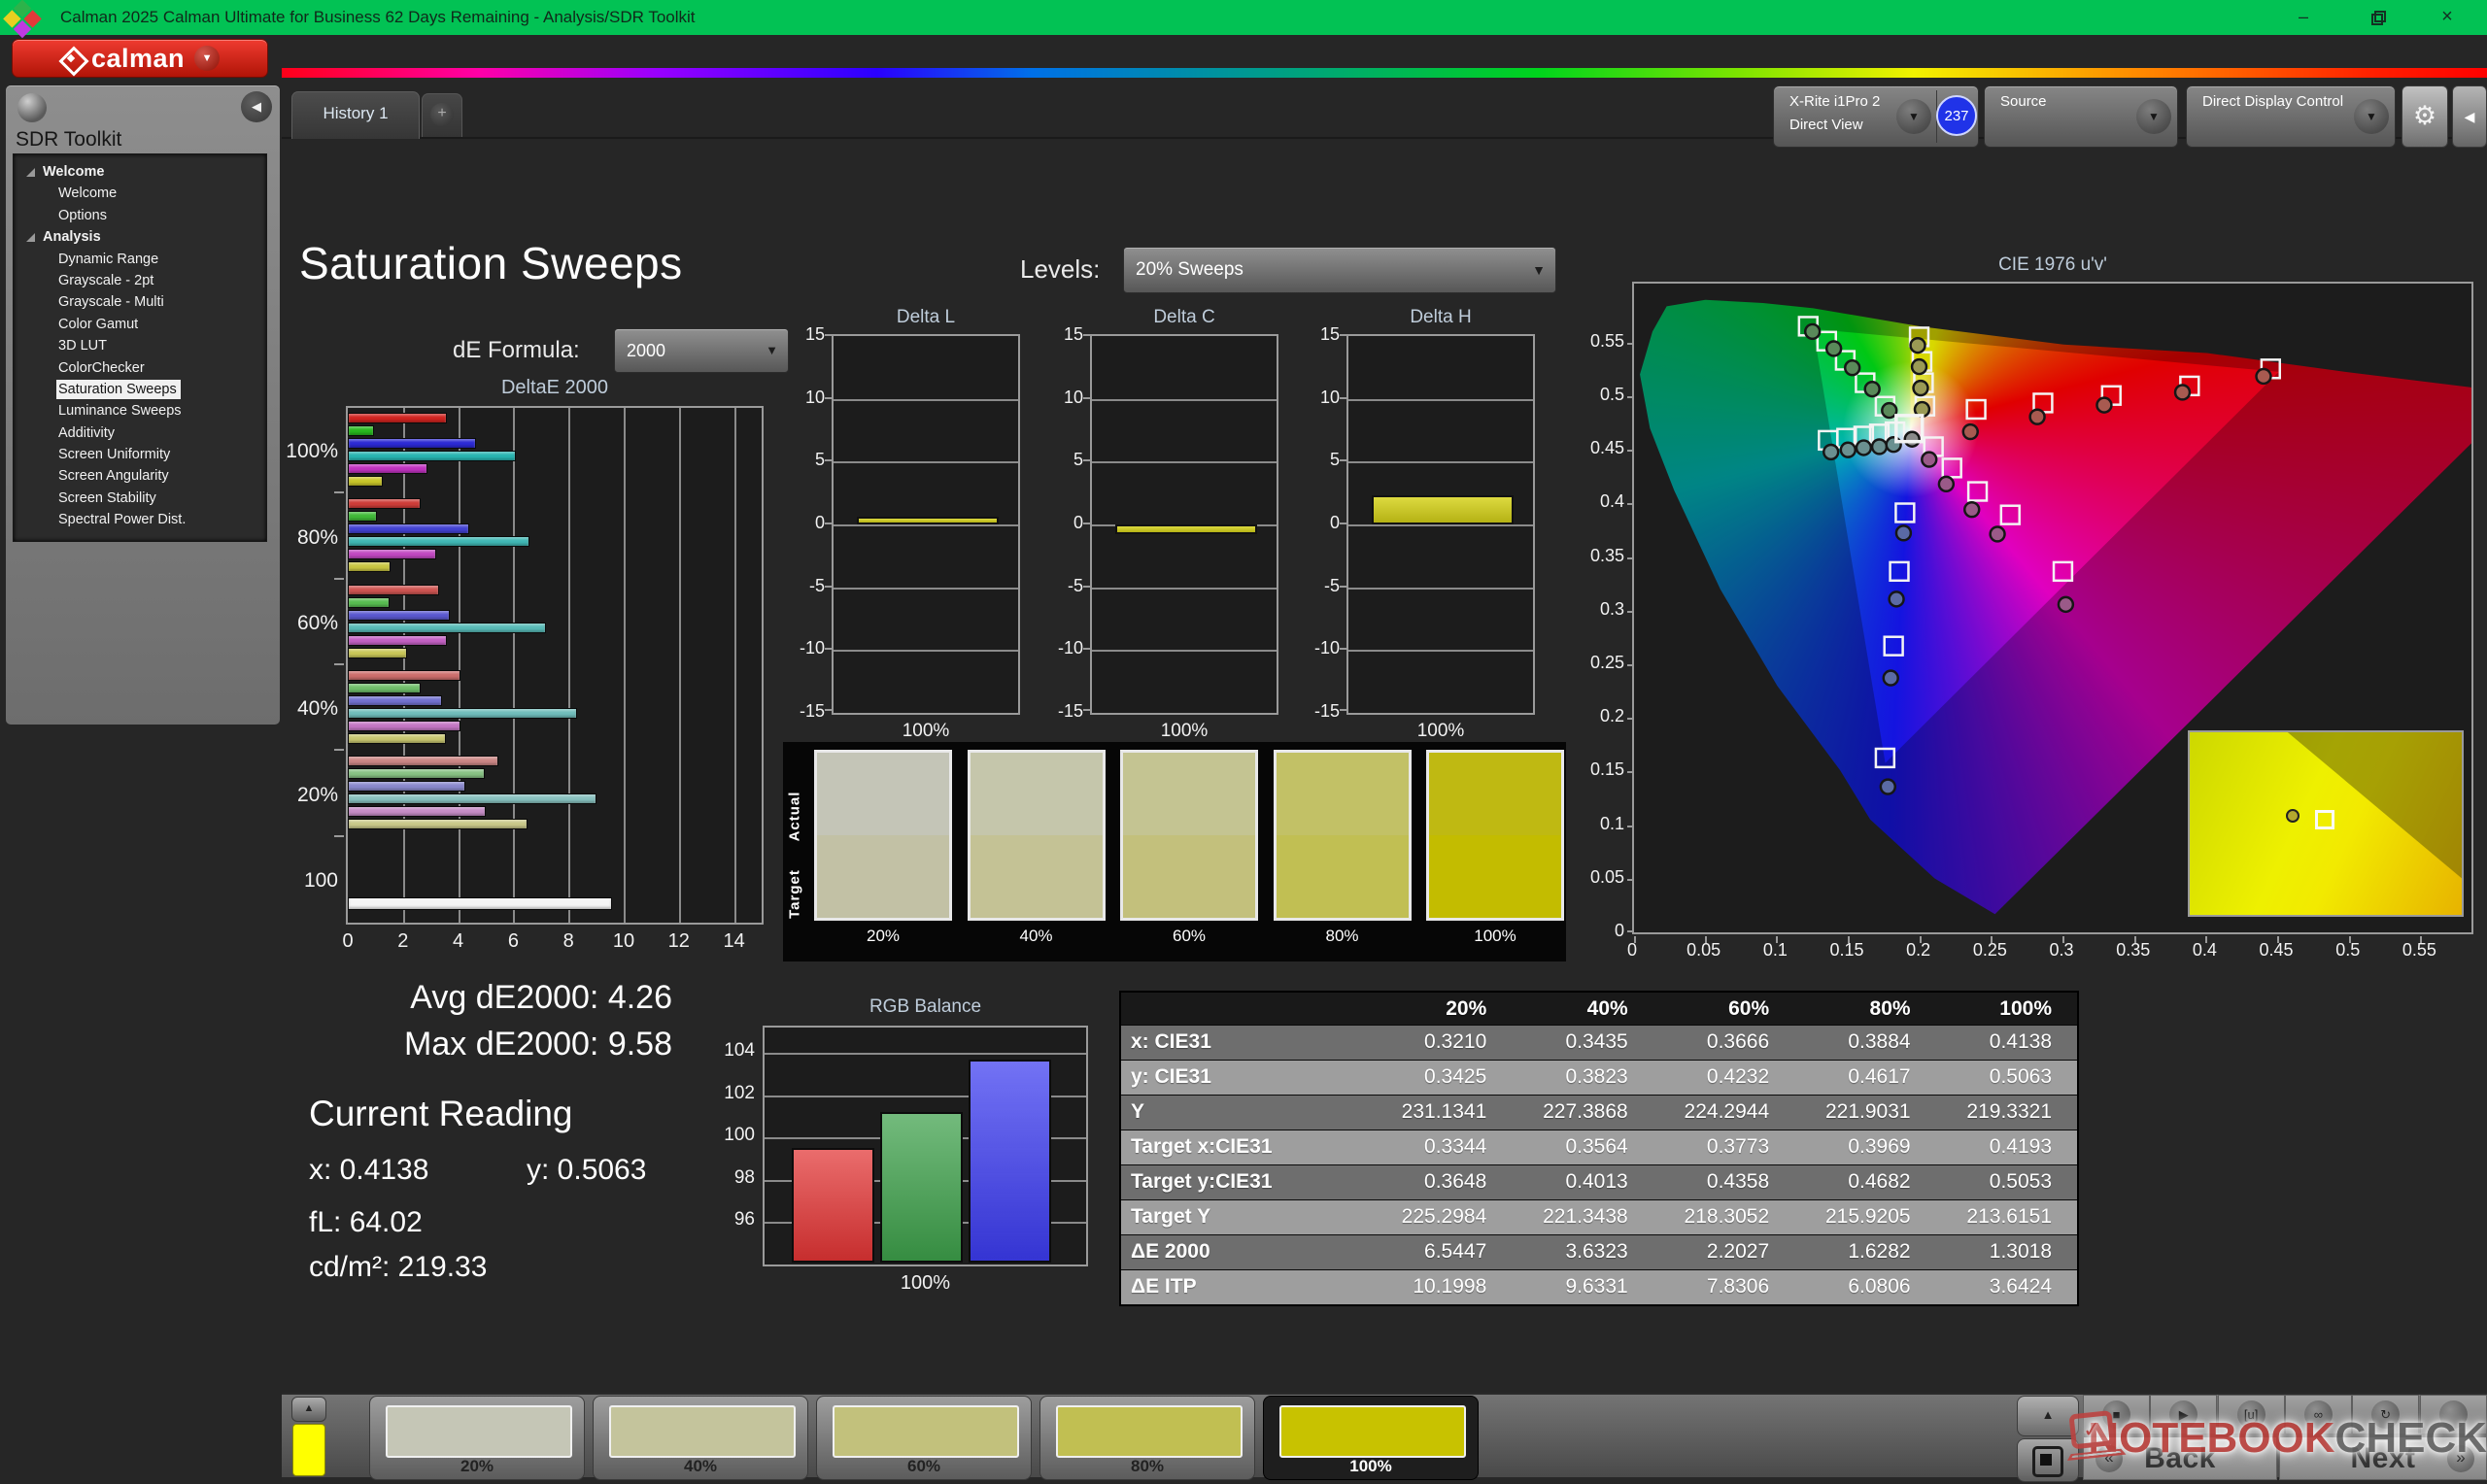 The height and width of the screenshot is (1484, 2487). I want to click on sidebar-collapse-button: ◀, so click(256, 106).